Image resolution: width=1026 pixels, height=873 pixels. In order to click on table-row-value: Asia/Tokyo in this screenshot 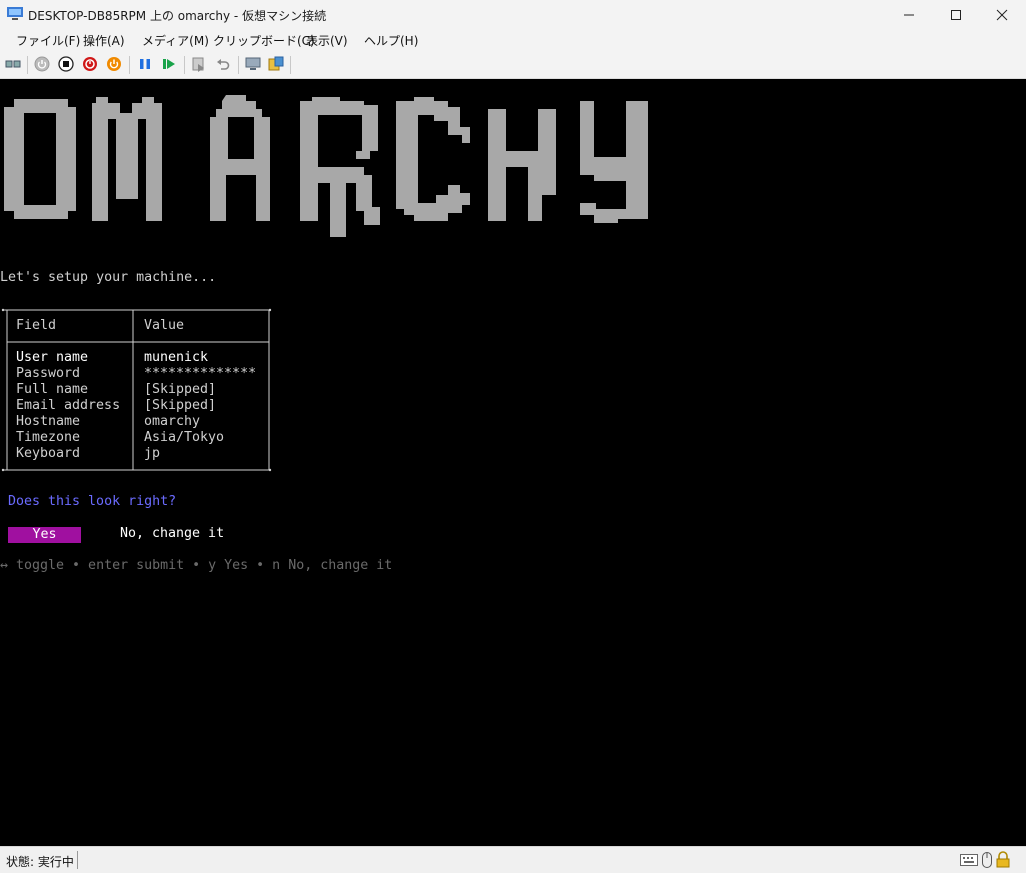, I will do `click(184, 437)`.